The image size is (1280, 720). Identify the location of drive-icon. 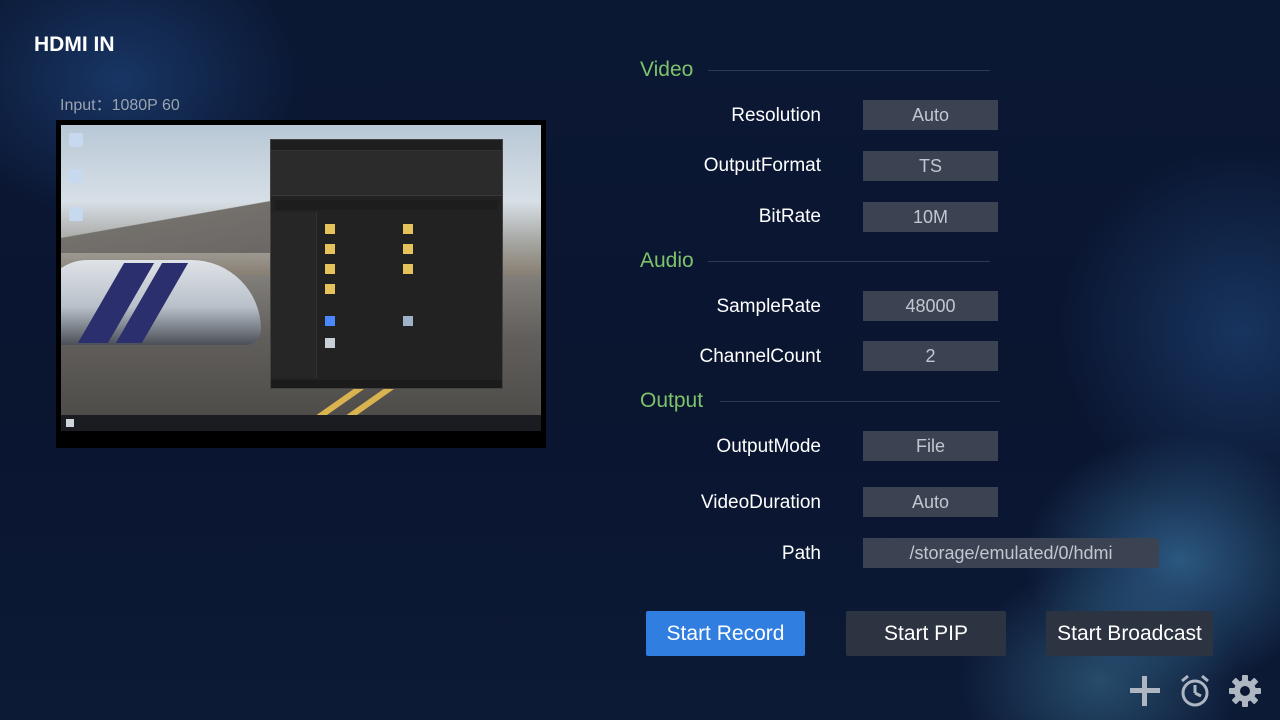
(408, 321).